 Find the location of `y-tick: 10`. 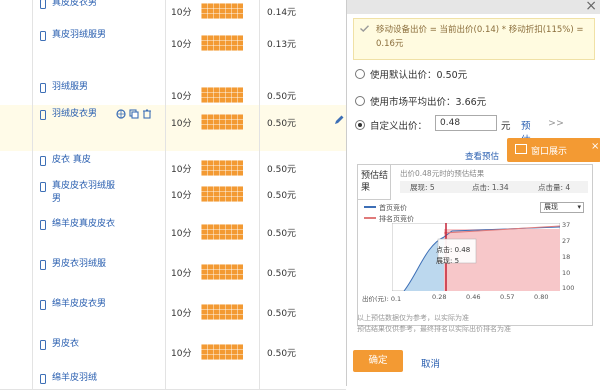

y-tick: 10 is located at coordinates (566, 273).